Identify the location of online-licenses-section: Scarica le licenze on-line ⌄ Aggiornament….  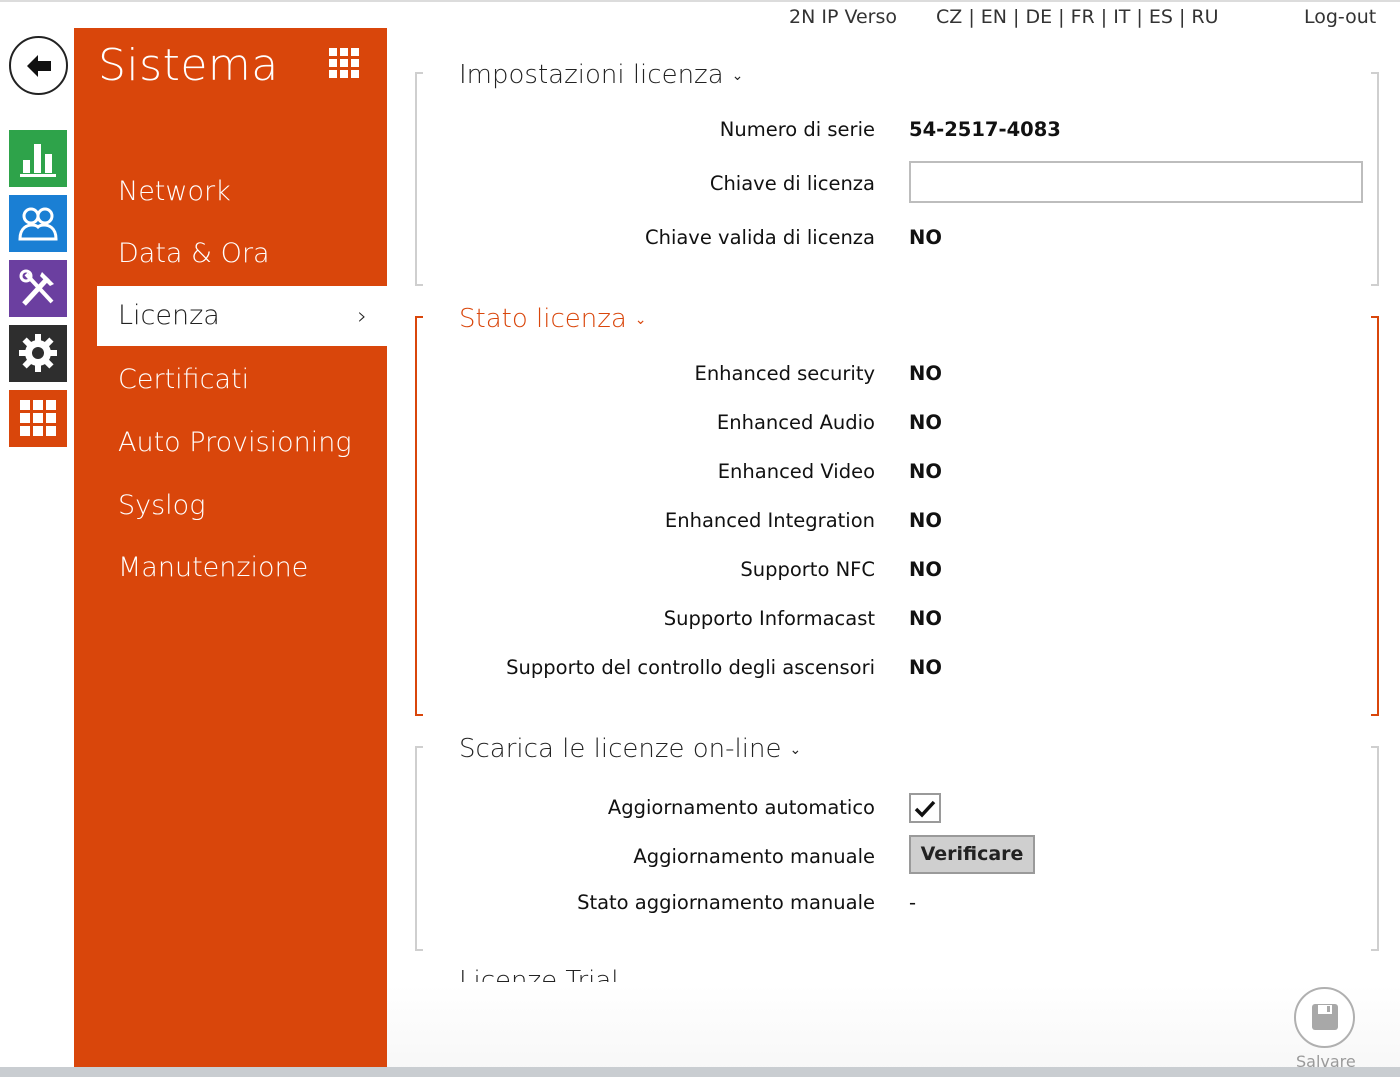
(897, 842).